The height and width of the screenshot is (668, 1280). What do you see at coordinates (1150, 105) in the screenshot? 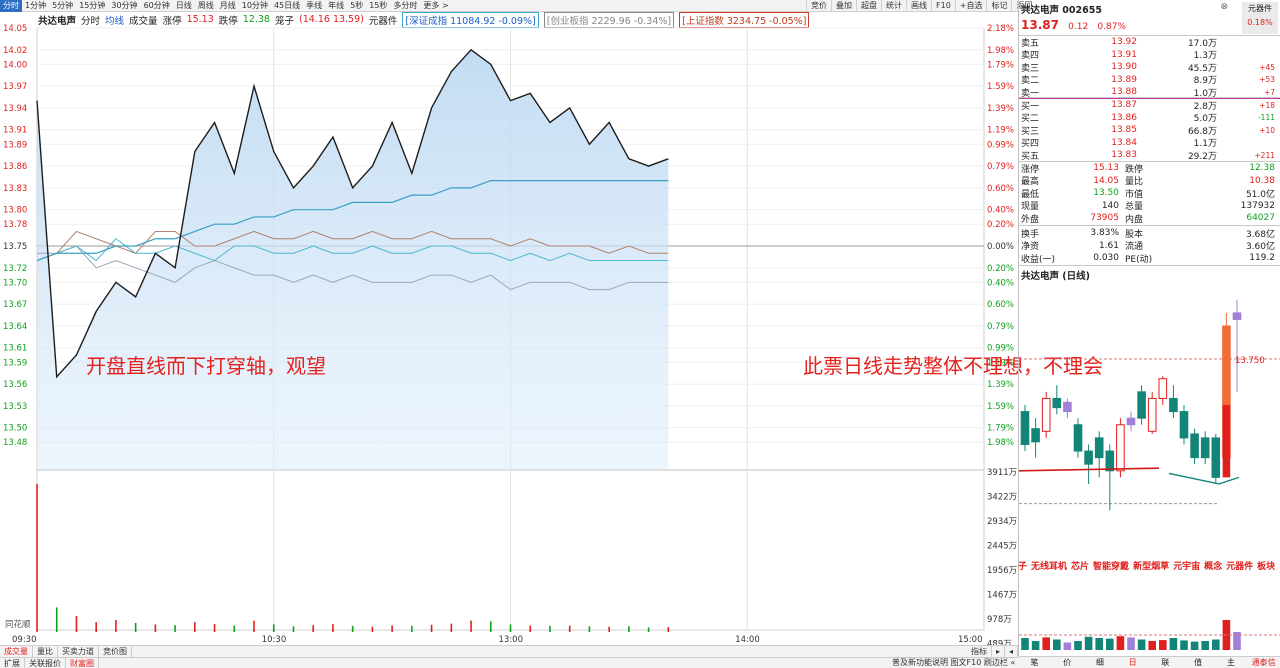
I see `order-book-row: 买一 13.87 2.8万 +18` at bounding box center [1150, 105].